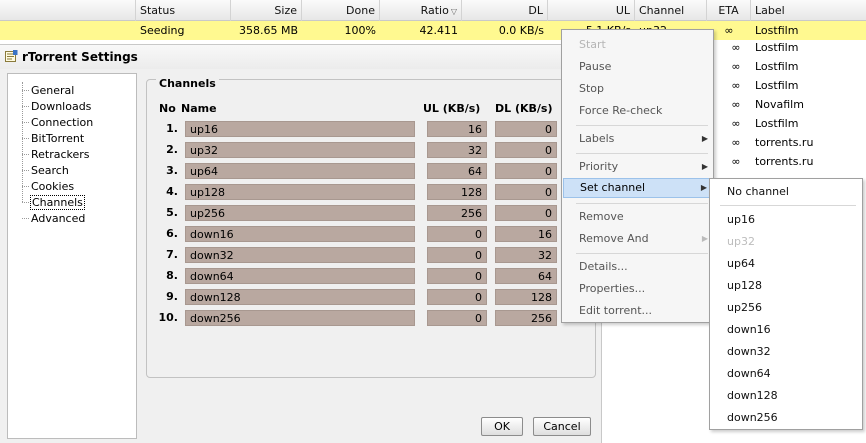 The width and height of the screenshot is (866, 443). I want to click on menu-item-pause: Pause, so click(637, 67).